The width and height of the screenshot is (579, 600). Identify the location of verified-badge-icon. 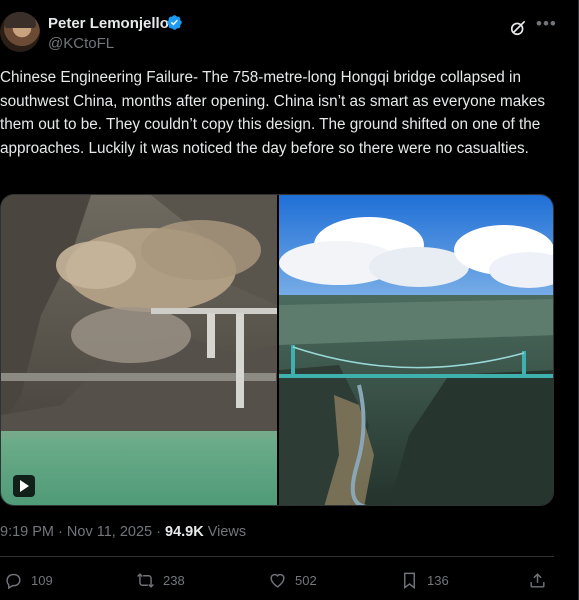
(174, 22).